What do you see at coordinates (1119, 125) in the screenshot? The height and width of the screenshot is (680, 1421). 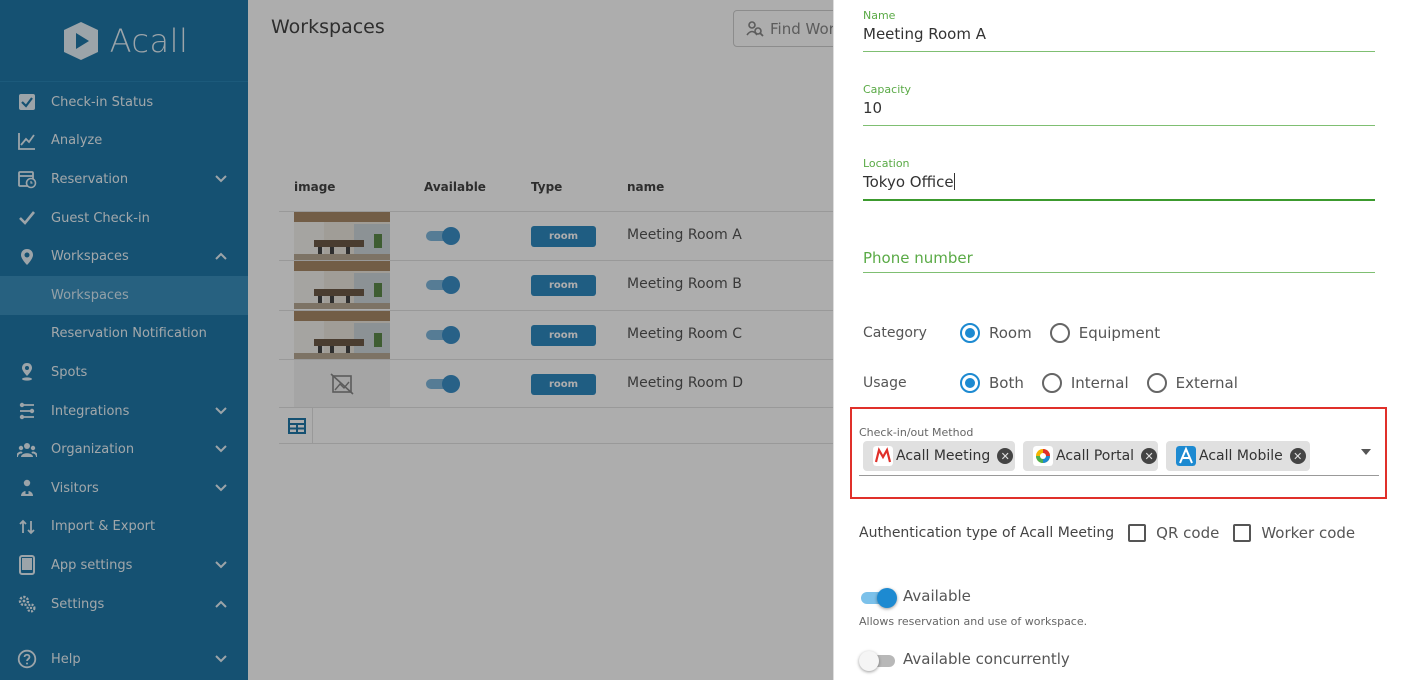 I see `capacity-underline` at bounding box center [1119, 125].